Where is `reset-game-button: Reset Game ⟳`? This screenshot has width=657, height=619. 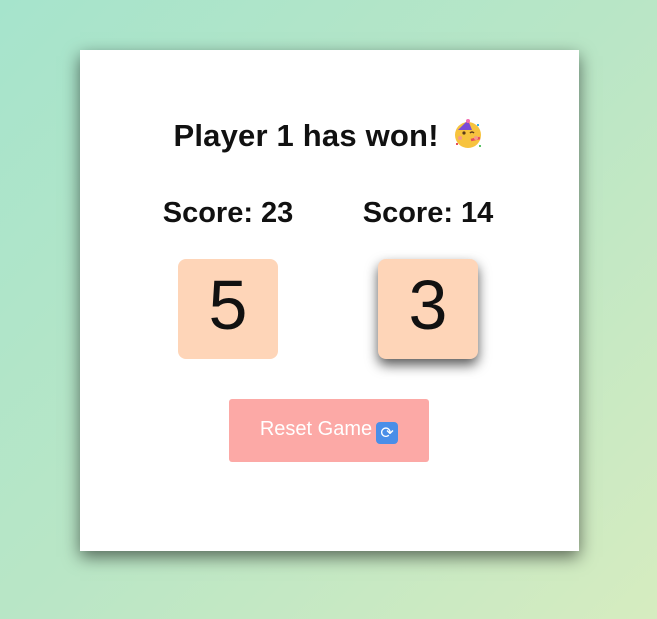
reset-game-button: Reset Game ⟳ is located at coordinates (329, 430).